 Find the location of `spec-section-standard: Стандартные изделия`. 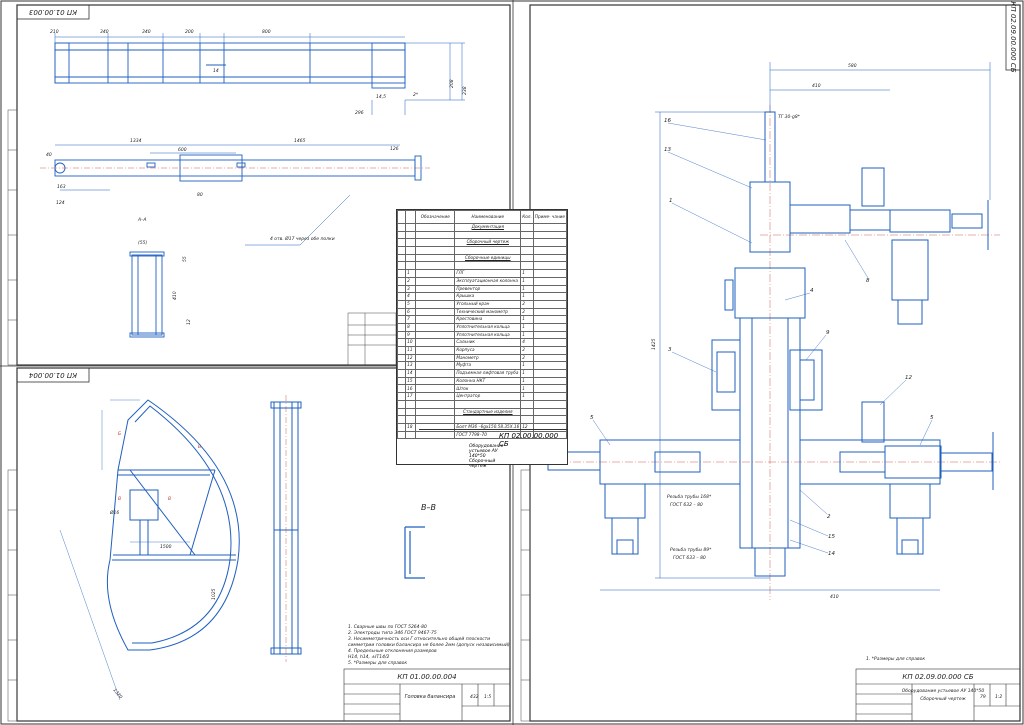

spec-section-standard: Стандартные изделия is located at coordinates (488, 412).